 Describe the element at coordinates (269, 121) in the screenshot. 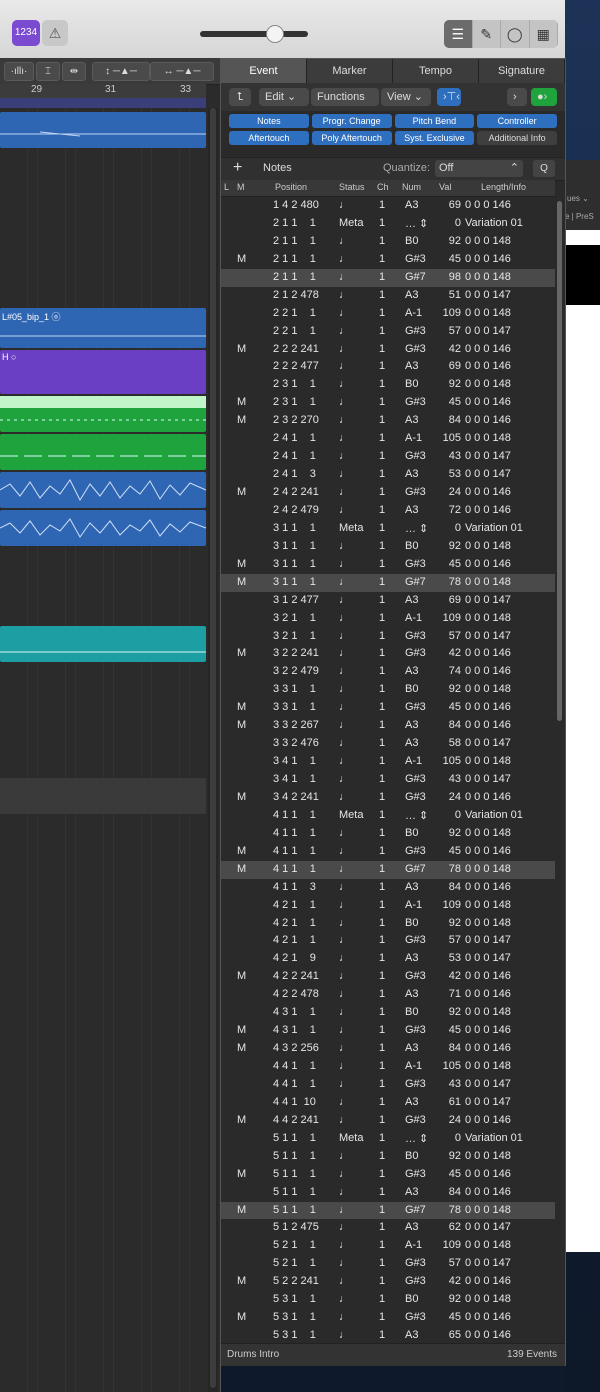

I see `filter-notes: Notes` at that location.